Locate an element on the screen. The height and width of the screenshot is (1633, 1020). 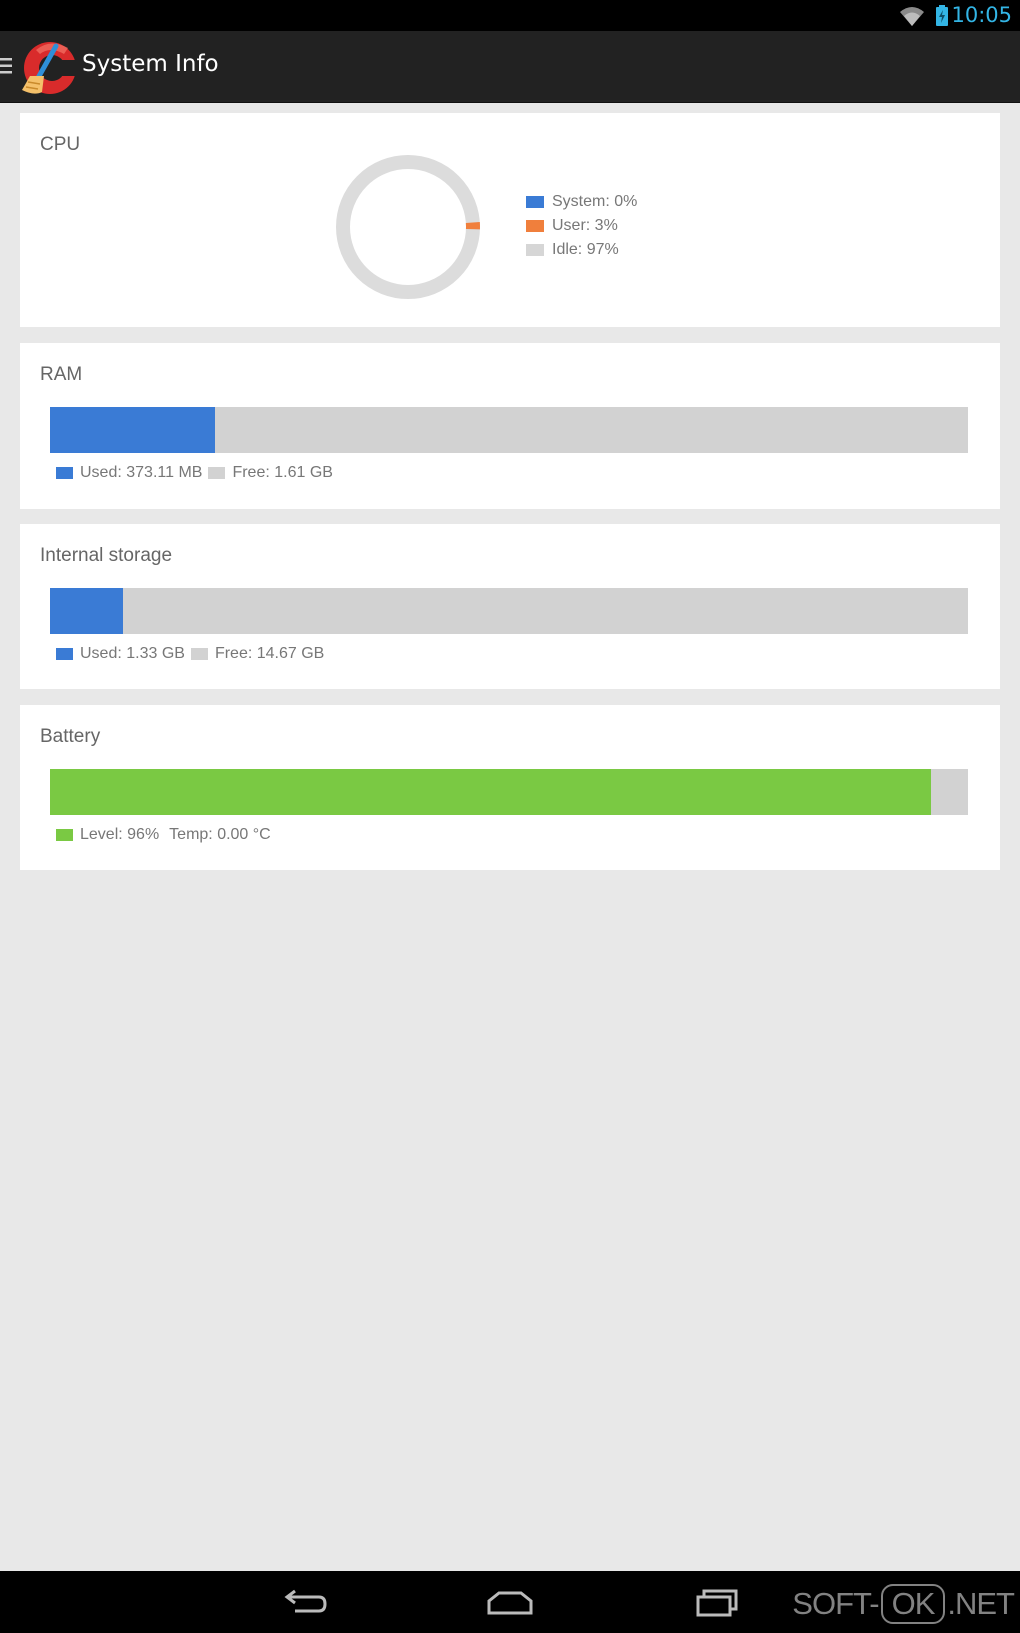
legend-label: Idle: 97% is located at coordinates (585, 249).